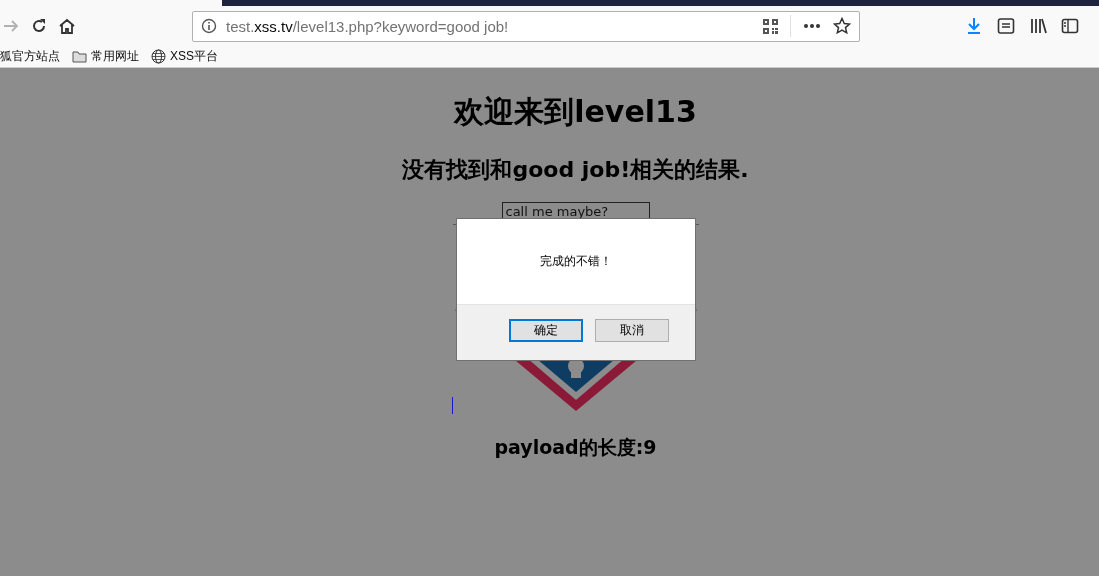 Image resolution: width=1099 pixels, height=576 pixels. I want to click on bookmark-item: 常用网址, so click(115, 56).